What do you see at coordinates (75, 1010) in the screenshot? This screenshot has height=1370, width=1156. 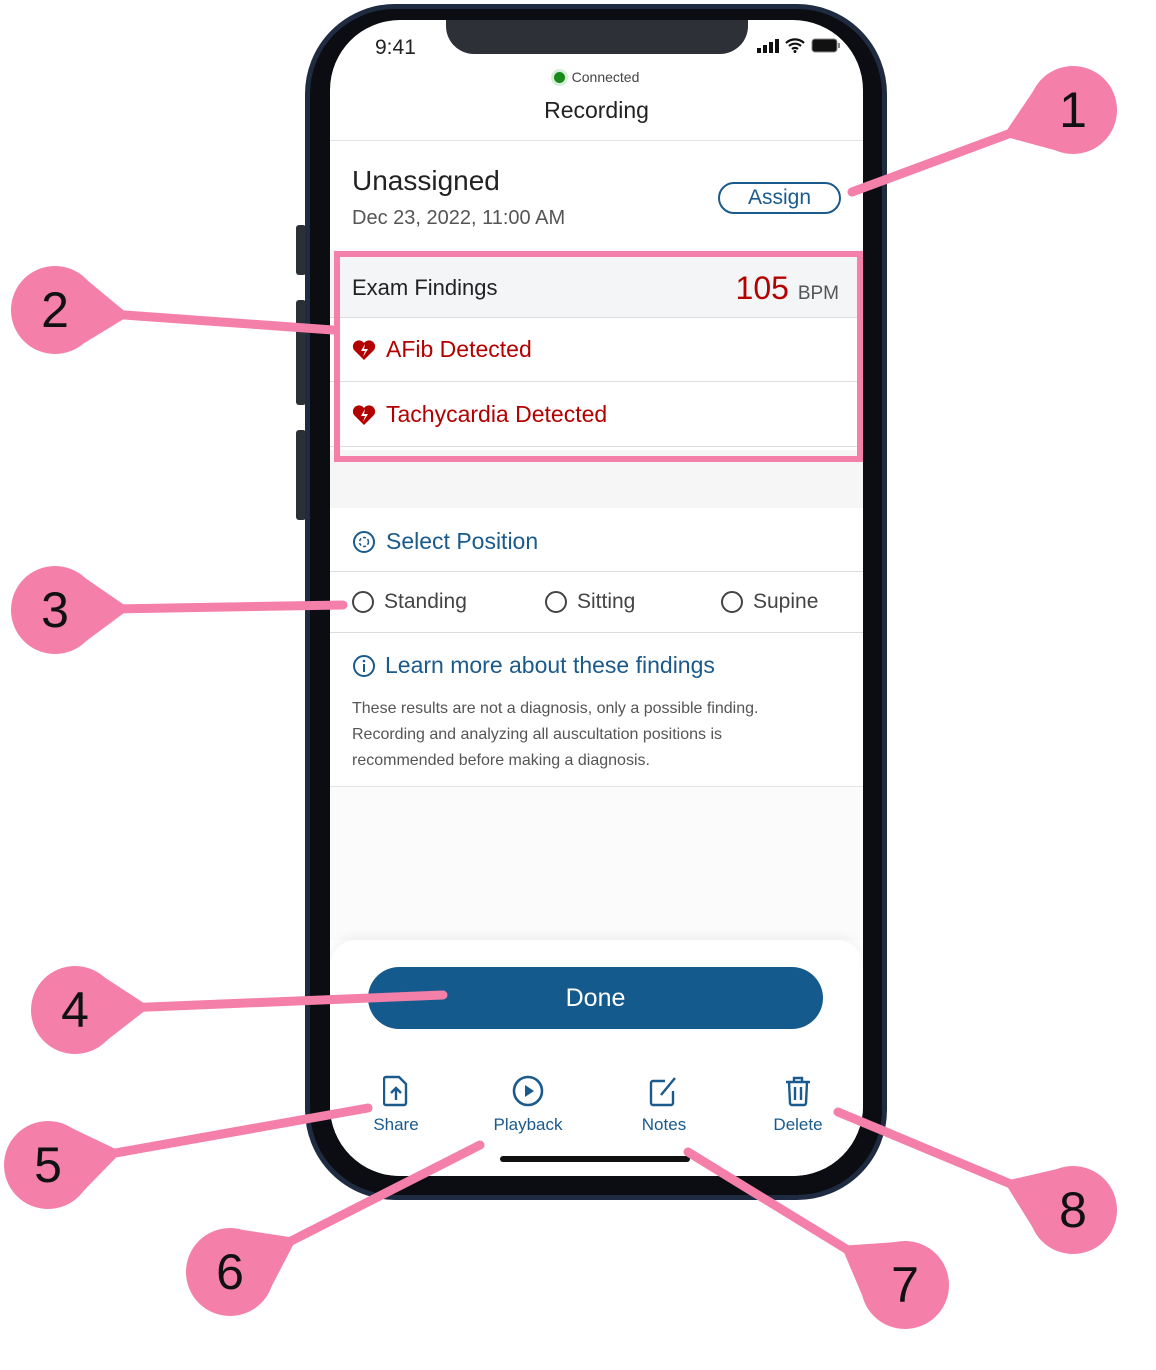 I see `callout-number: 4` at bounding box center [75, 1010].